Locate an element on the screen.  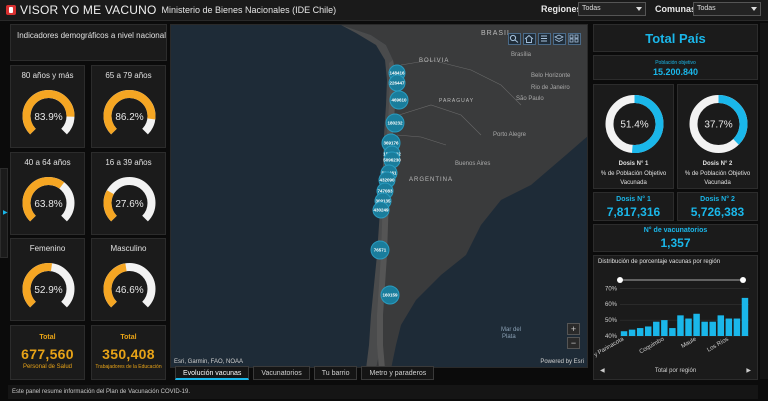
gauge-chart: 46.6% is located at coordinates (129, 285).